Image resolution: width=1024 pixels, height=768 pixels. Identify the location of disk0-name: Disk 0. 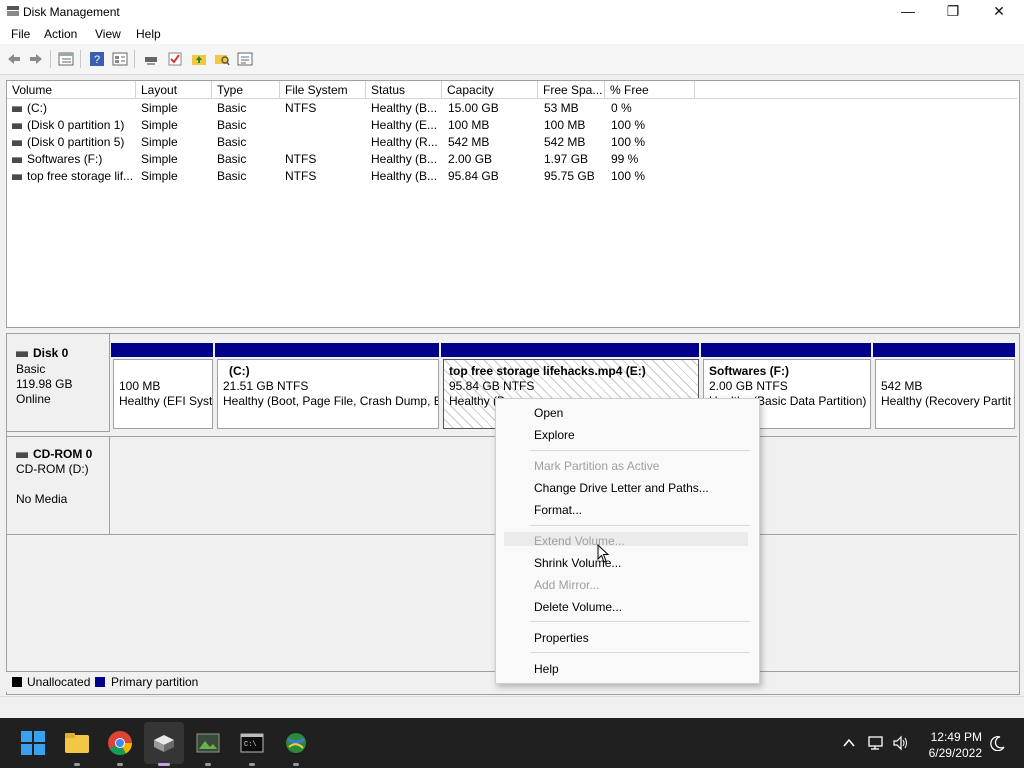
(51, 353).